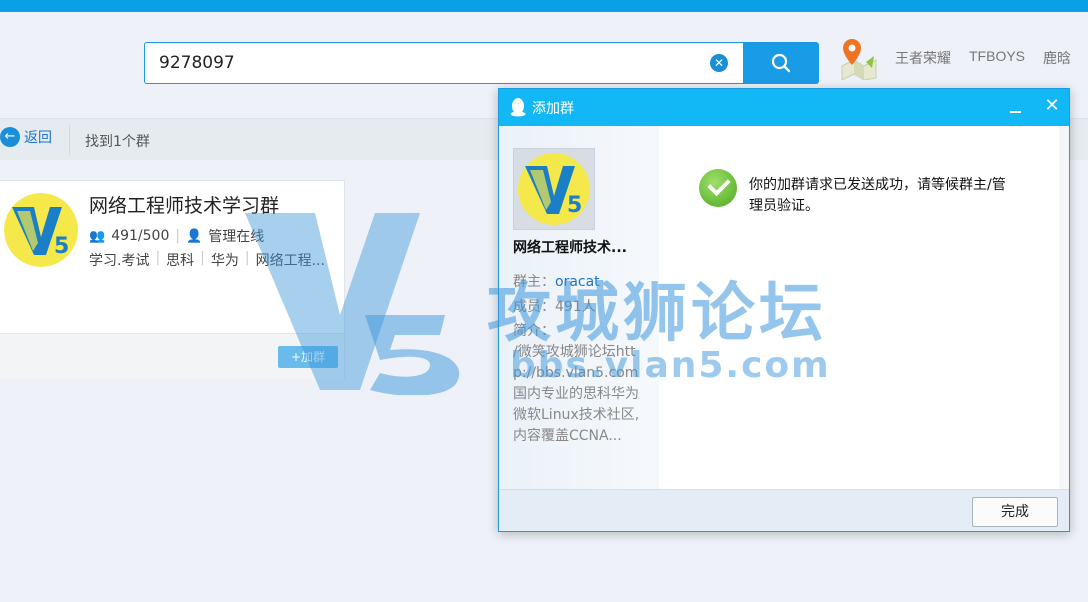 Image resolution: width=1088 pixels, height=602 pixels. I want to click on dialog-group-avatar: 5, so click(554, 189).